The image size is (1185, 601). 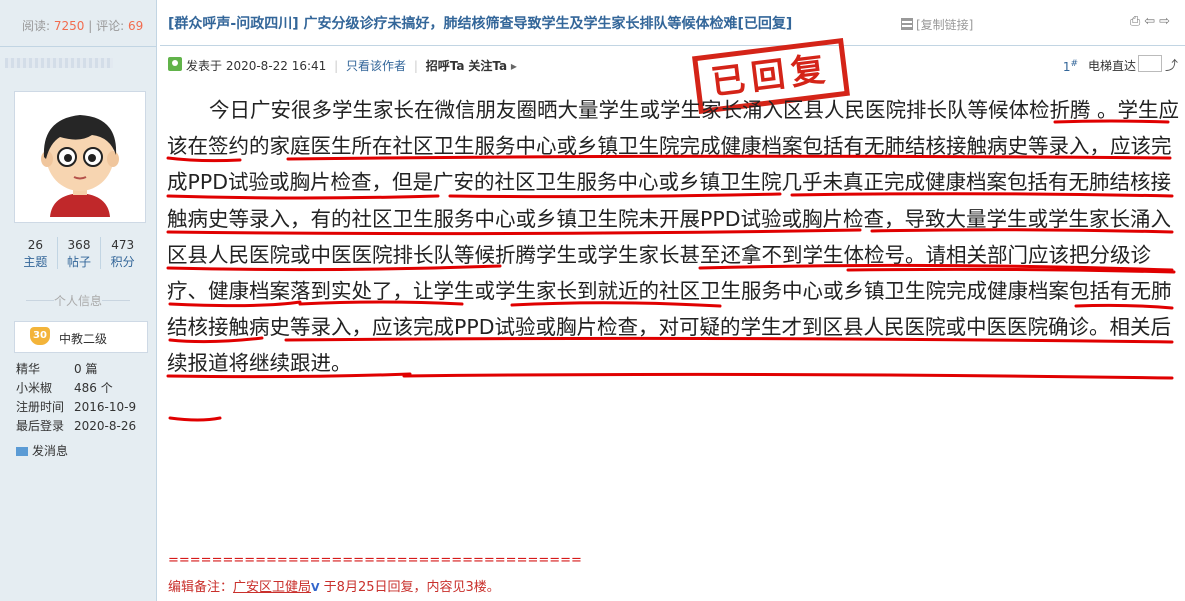 I want to click on count-topics: 26 主题, so click(x=36, y=253).